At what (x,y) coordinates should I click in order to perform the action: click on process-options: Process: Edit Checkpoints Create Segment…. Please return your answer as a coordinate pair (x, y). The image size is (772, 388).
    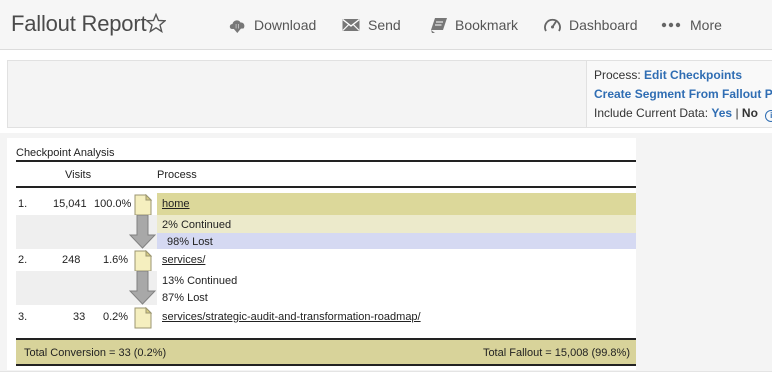
    Looking at the image, I should click on (679, 94).